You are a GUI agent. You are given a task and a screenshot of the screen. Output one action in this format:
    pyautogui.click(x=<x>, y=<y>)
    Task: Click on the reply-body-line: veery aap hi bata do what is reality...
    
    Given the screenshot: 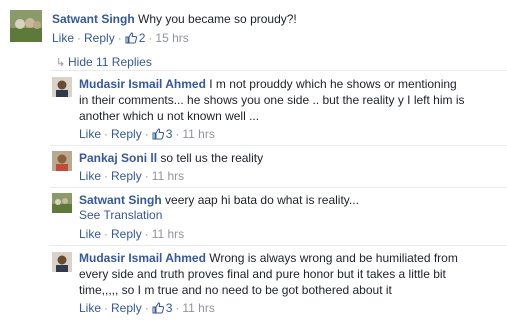 What is the action you would take?
    pyautogui.click(x=262, y=200)
    